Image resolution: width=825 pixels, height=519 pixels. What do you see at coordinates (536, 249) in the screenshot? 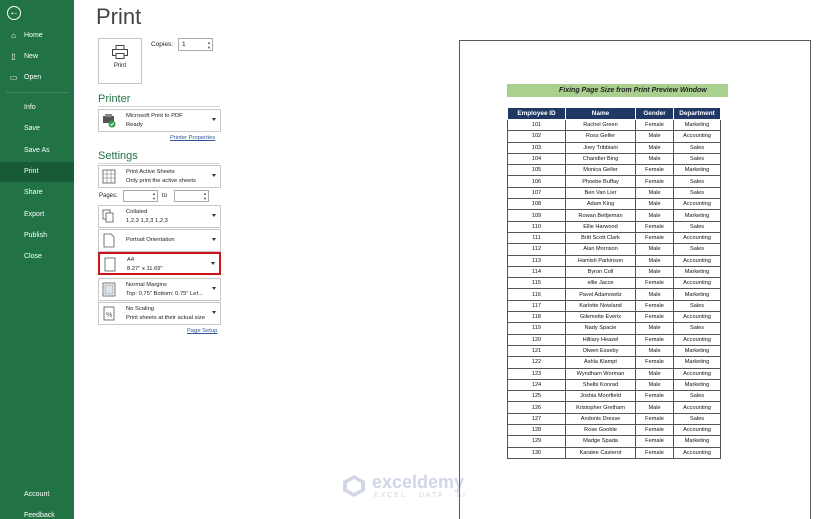
I see `table-cell: 112` at bounding box center [536, 249].